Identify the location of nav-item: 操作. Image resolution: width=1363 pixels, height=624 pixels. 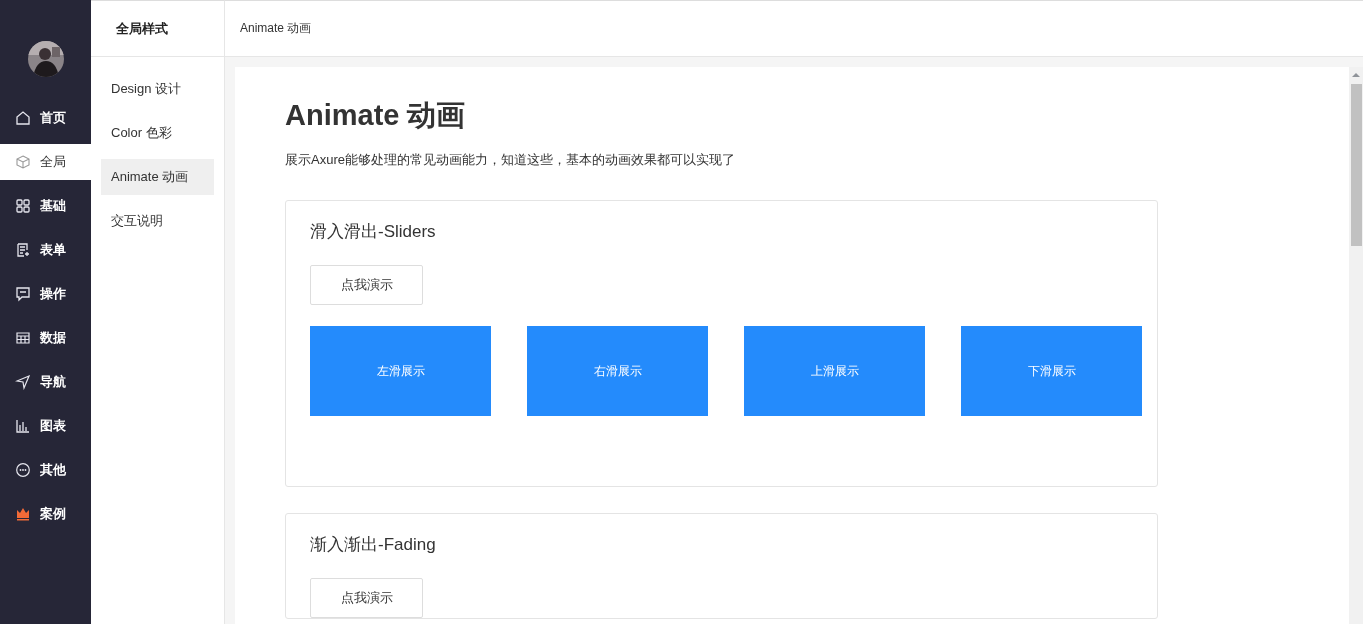
(45, 294).